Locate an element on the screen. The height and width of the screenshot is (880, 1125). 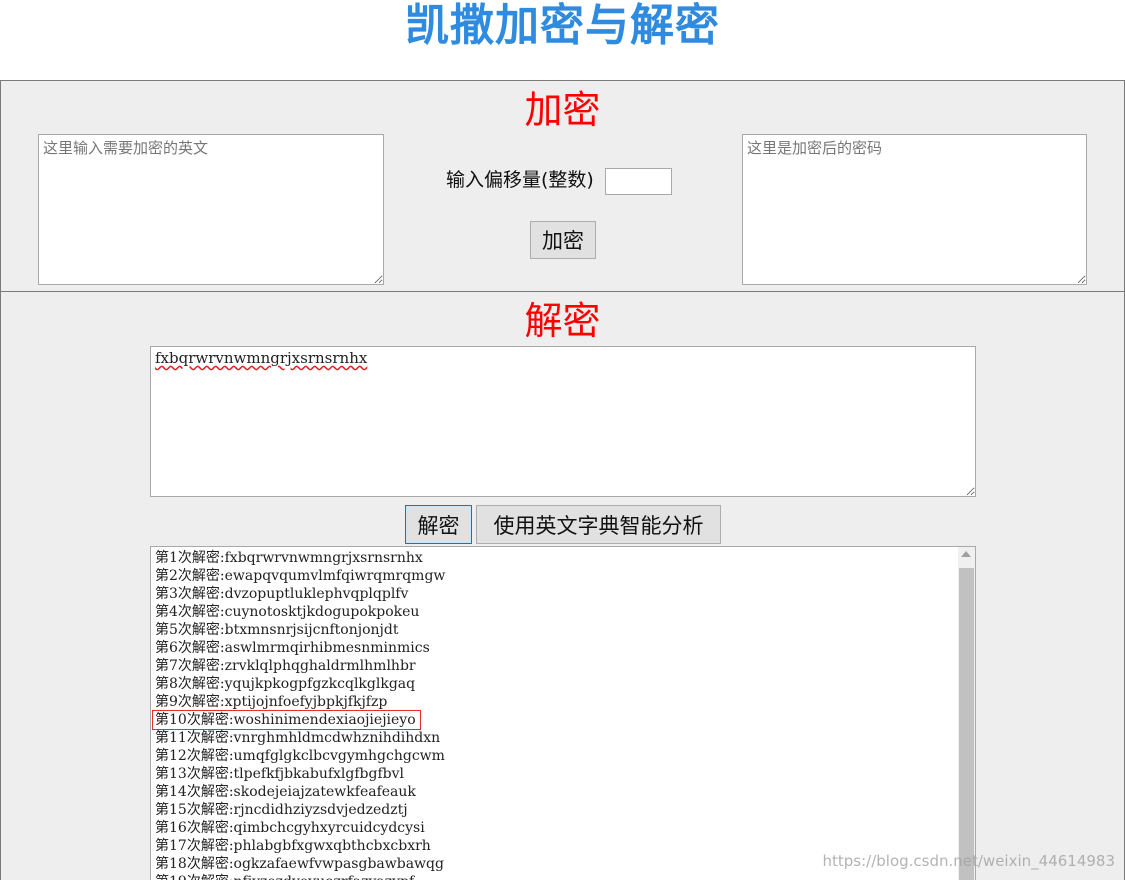
offset-label: 输入偏移量(整数) is located at coordinates (520, 180).